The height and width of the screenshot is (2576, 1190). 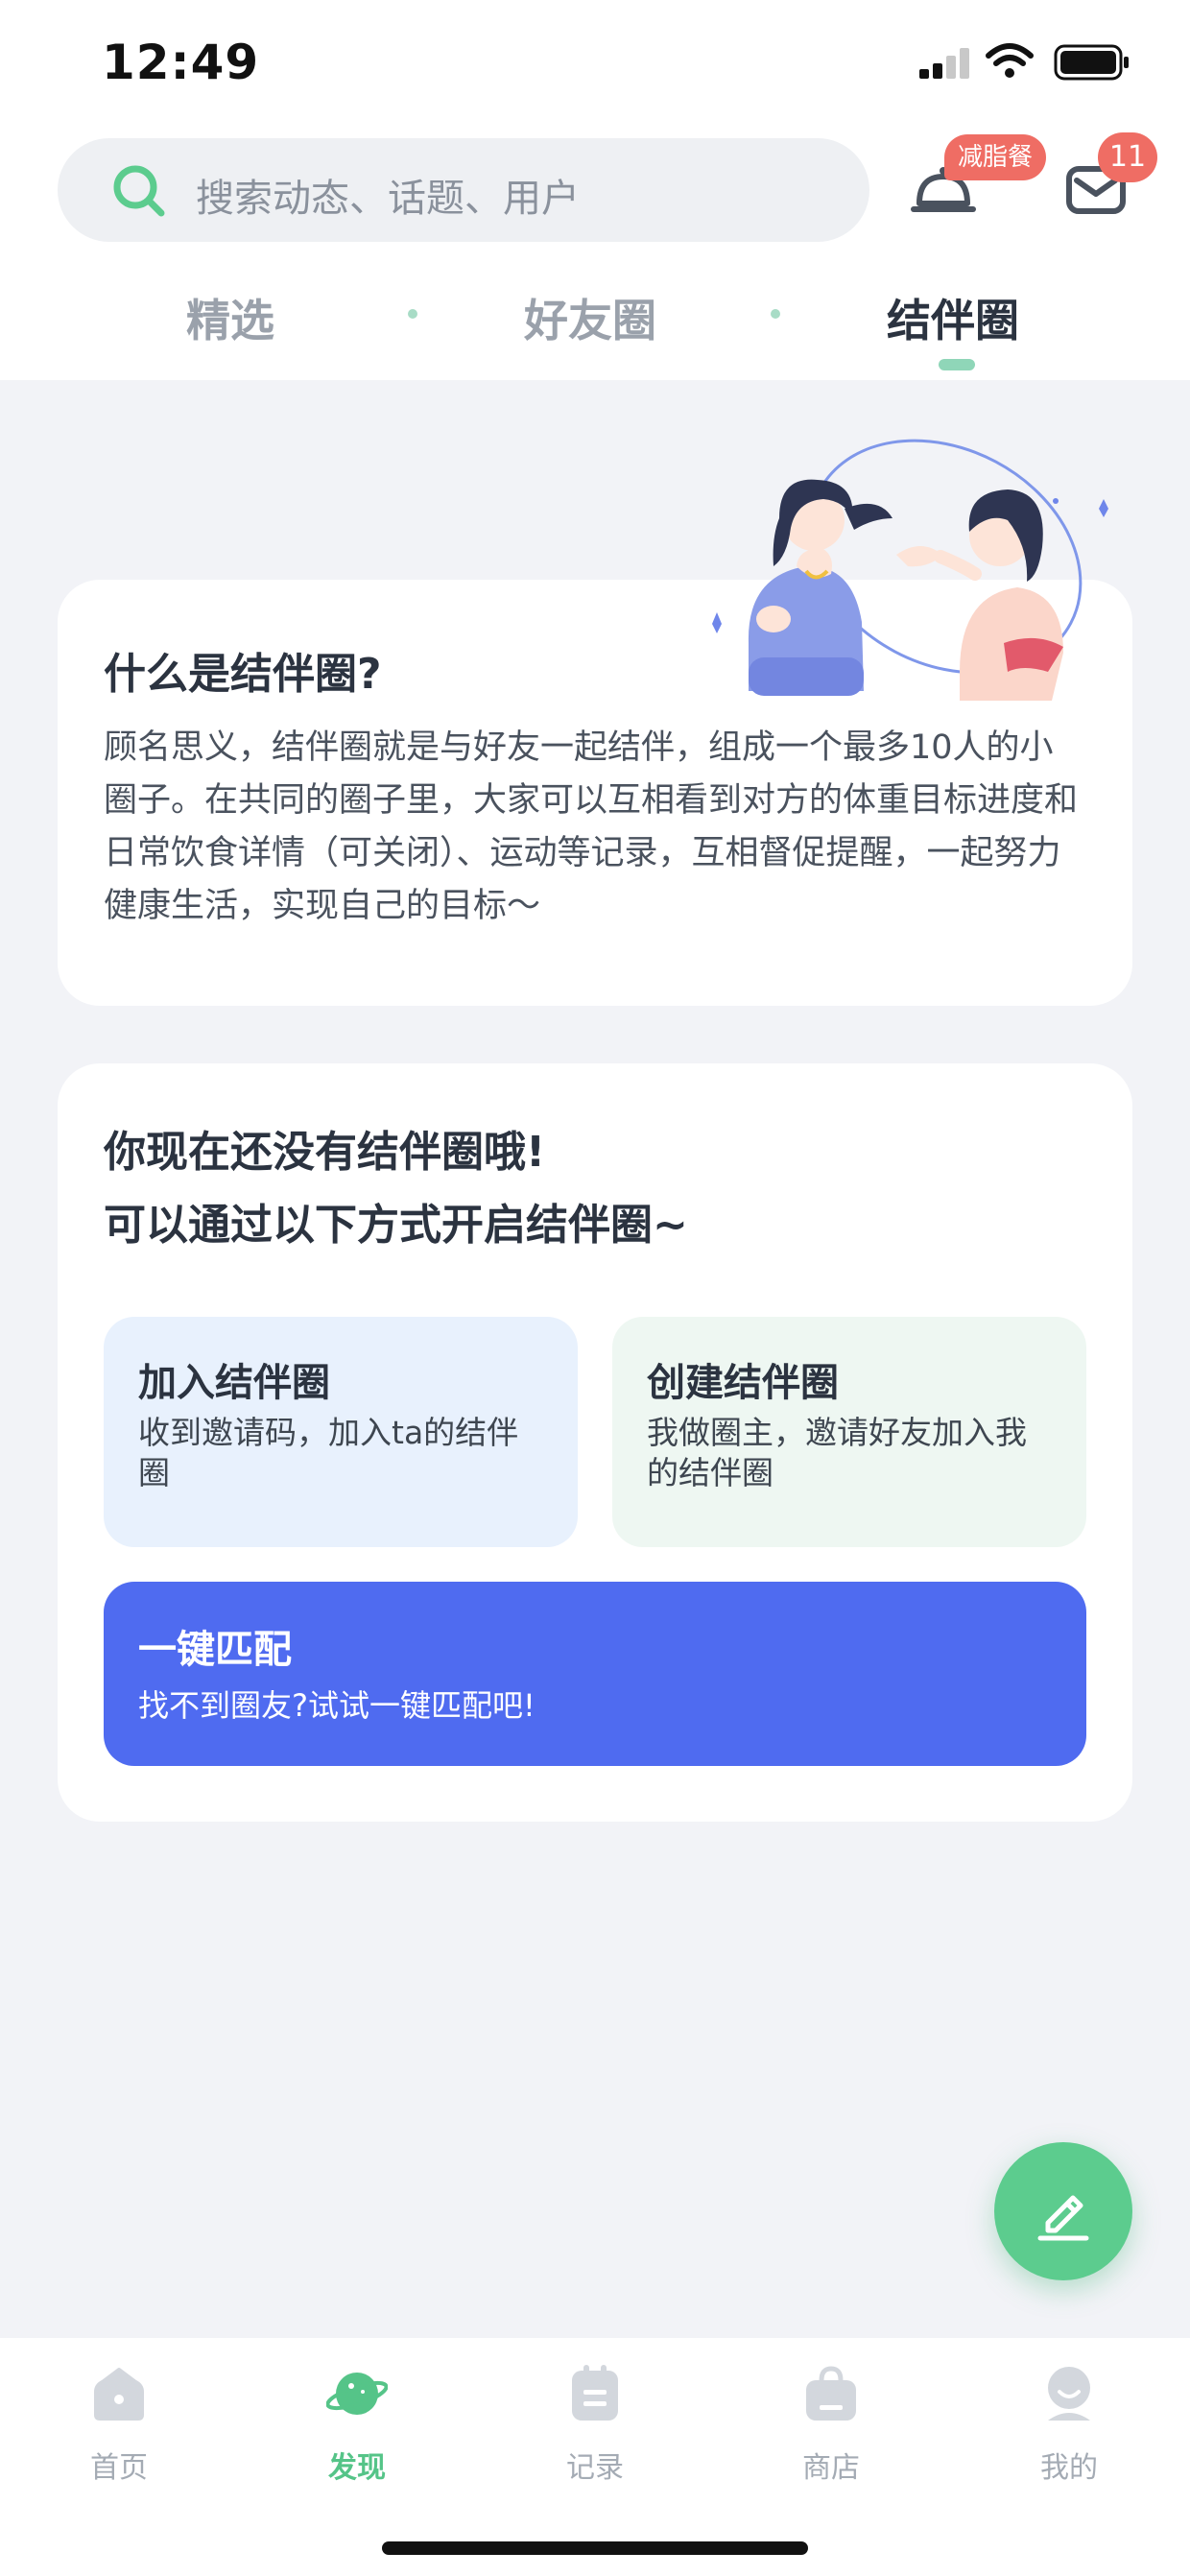 What do you see at coordinates (595, 2468) in the screenshot?
I see `nav-records-label: 记录` at bounding box center [595, 2468].